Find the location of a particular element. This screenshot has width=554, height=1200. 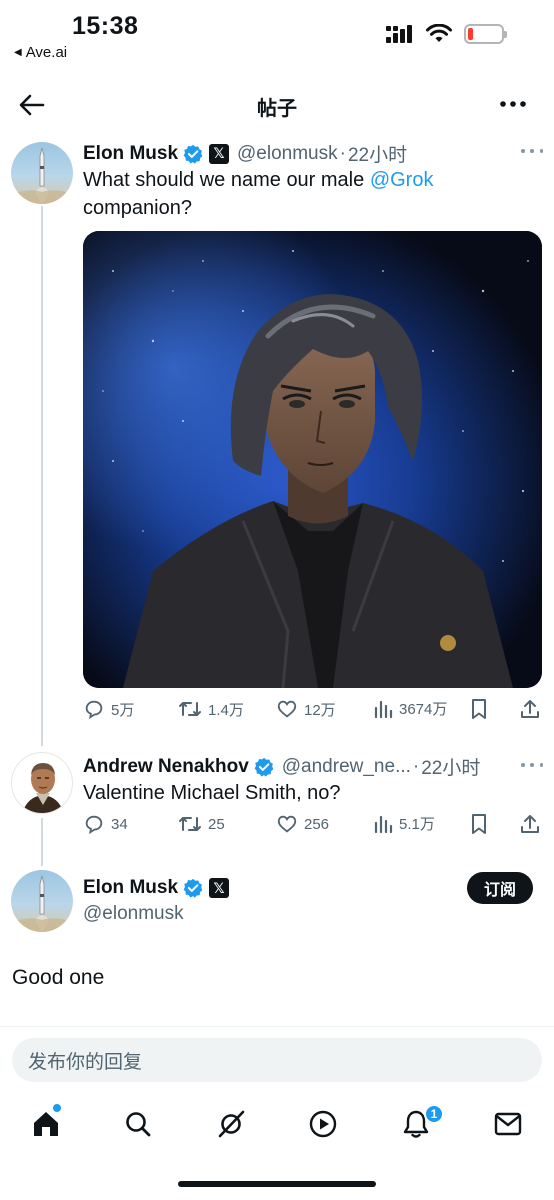

notification-count-badge: 1 is located at coordinates (434, 1114).